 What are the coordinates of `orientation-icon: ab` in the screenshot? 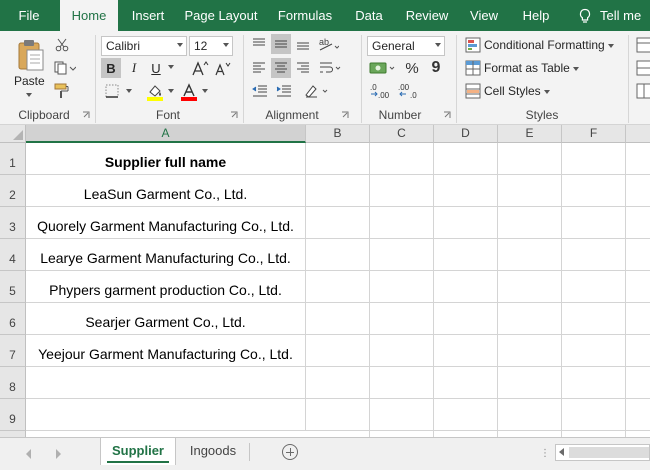 It's located at (328, 44).